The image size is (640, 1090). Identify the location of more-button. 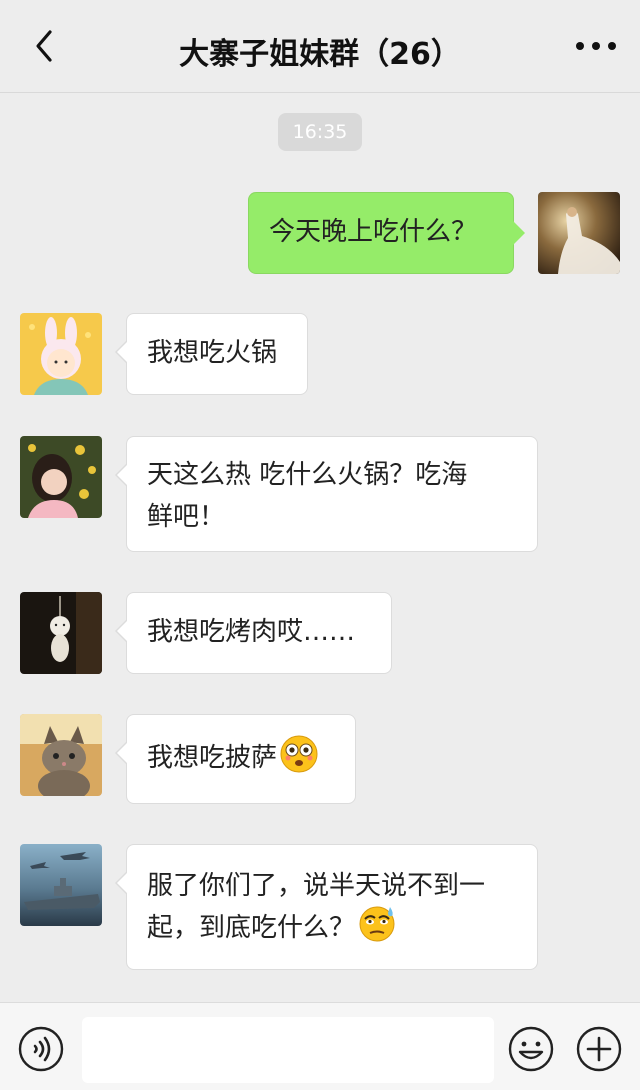
(596, 46).